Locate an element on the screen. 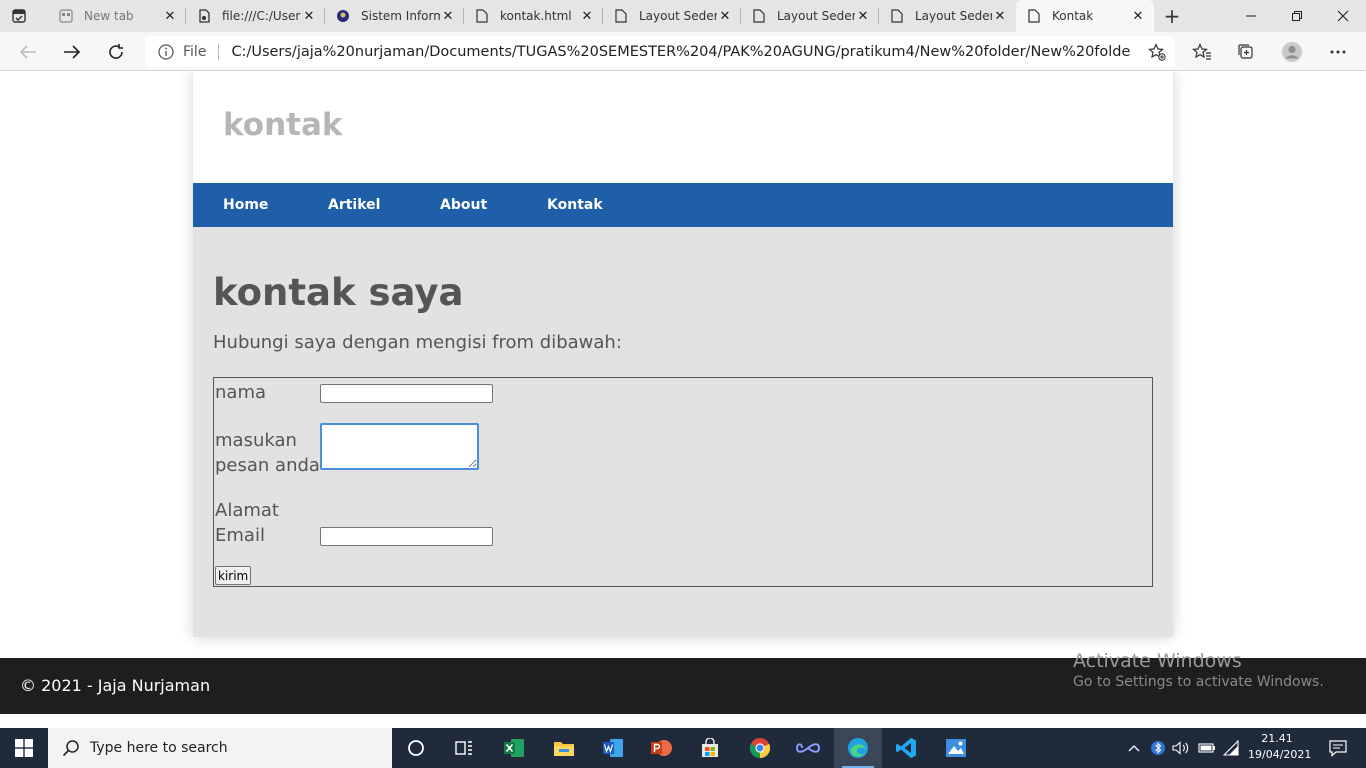 The height and width of the screenshot is (768, 1366). excel-icon is located at coordinates (514, 748).